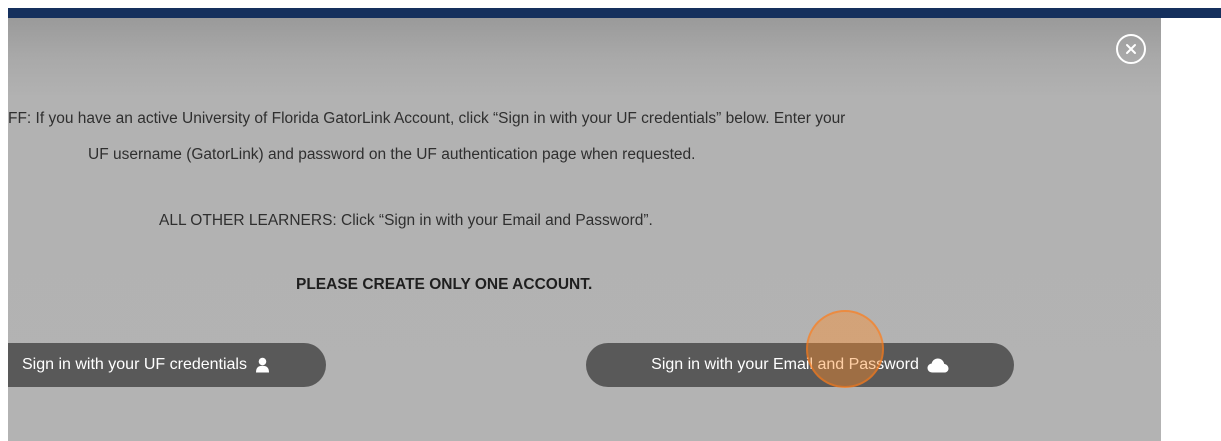  Describe the element at coordinates (262, 365) in the screenshot. I see `user-icon` at that location.